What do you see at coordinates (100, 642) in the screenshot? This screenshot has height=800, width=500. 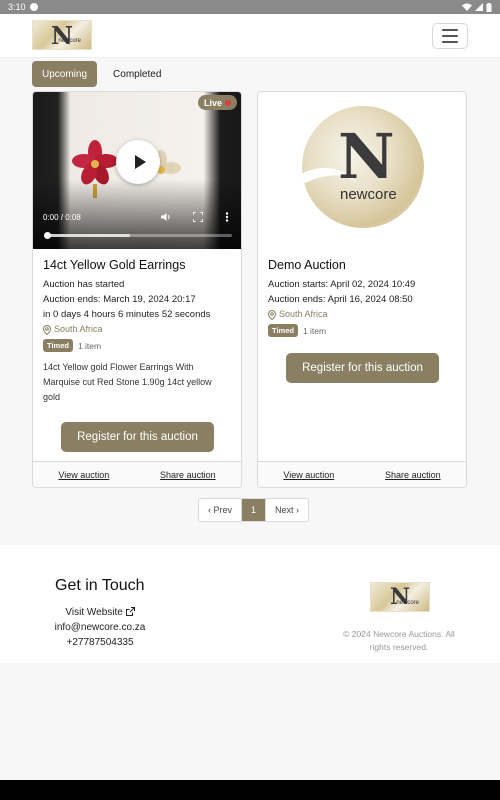 I see `footer-phone: +27787504335` at bounding box center [100, 642].